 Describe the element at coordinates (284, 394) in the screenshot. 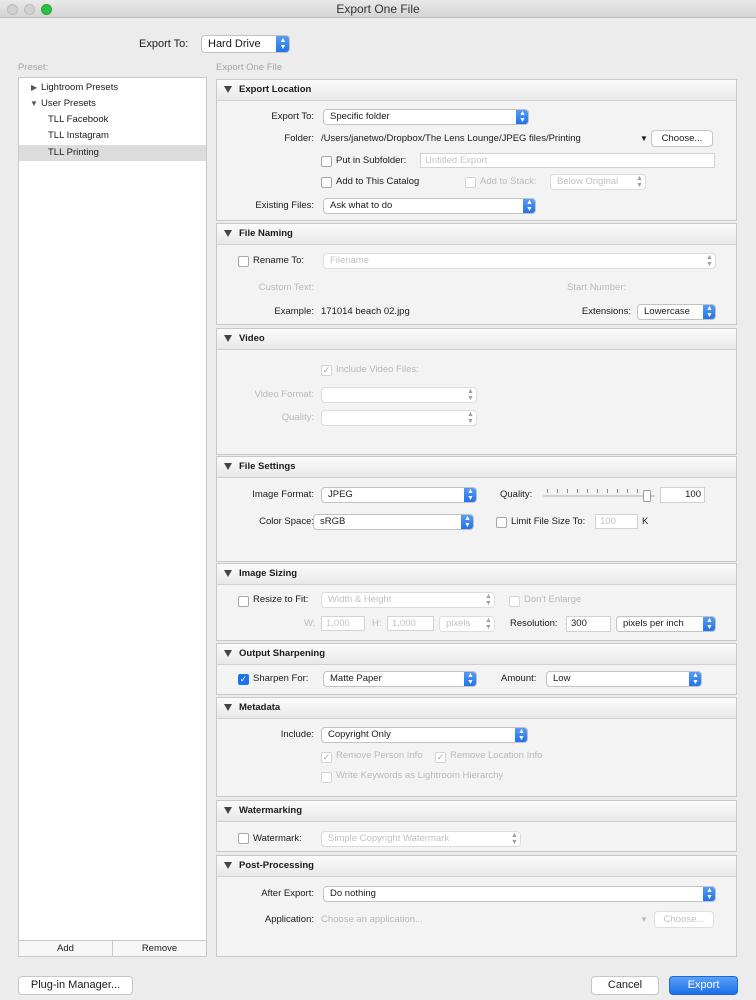

I see `video-format-label: Video Format:` at that location.